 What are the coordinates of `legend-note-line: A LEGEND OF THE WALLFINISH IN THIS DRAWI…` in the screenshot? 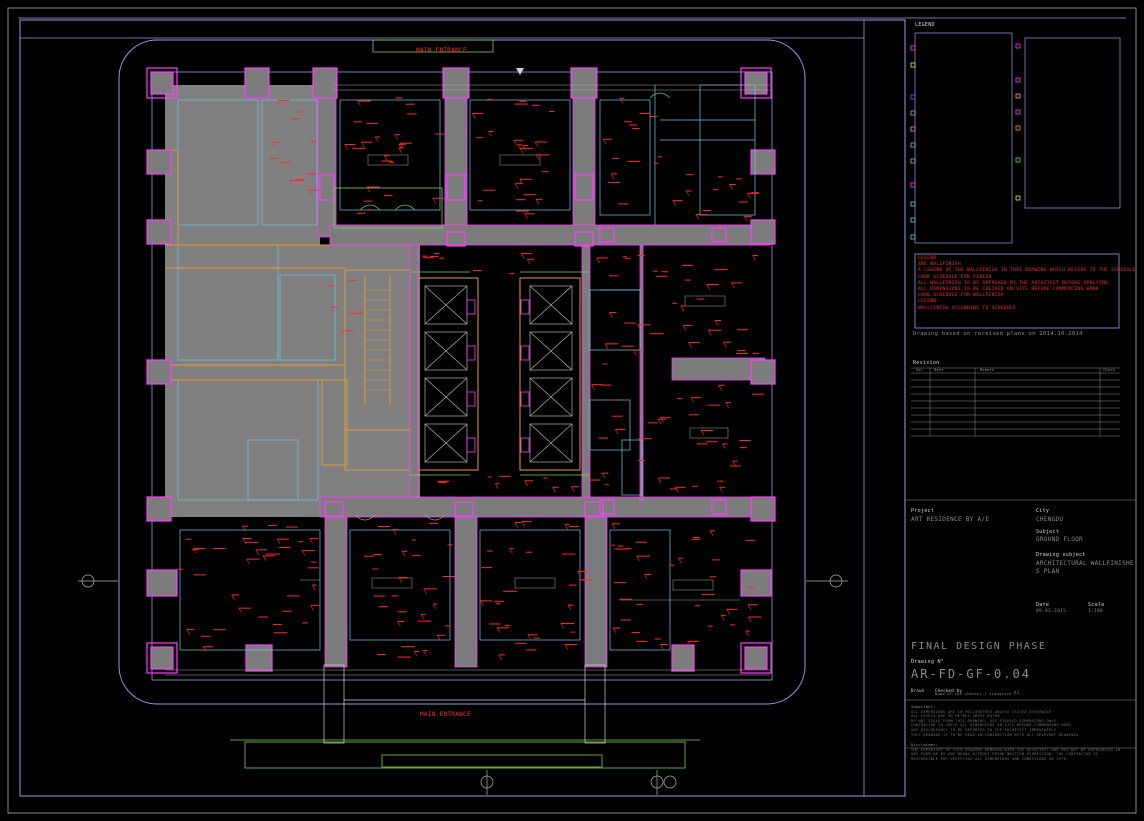 It's located at (1027, 271).